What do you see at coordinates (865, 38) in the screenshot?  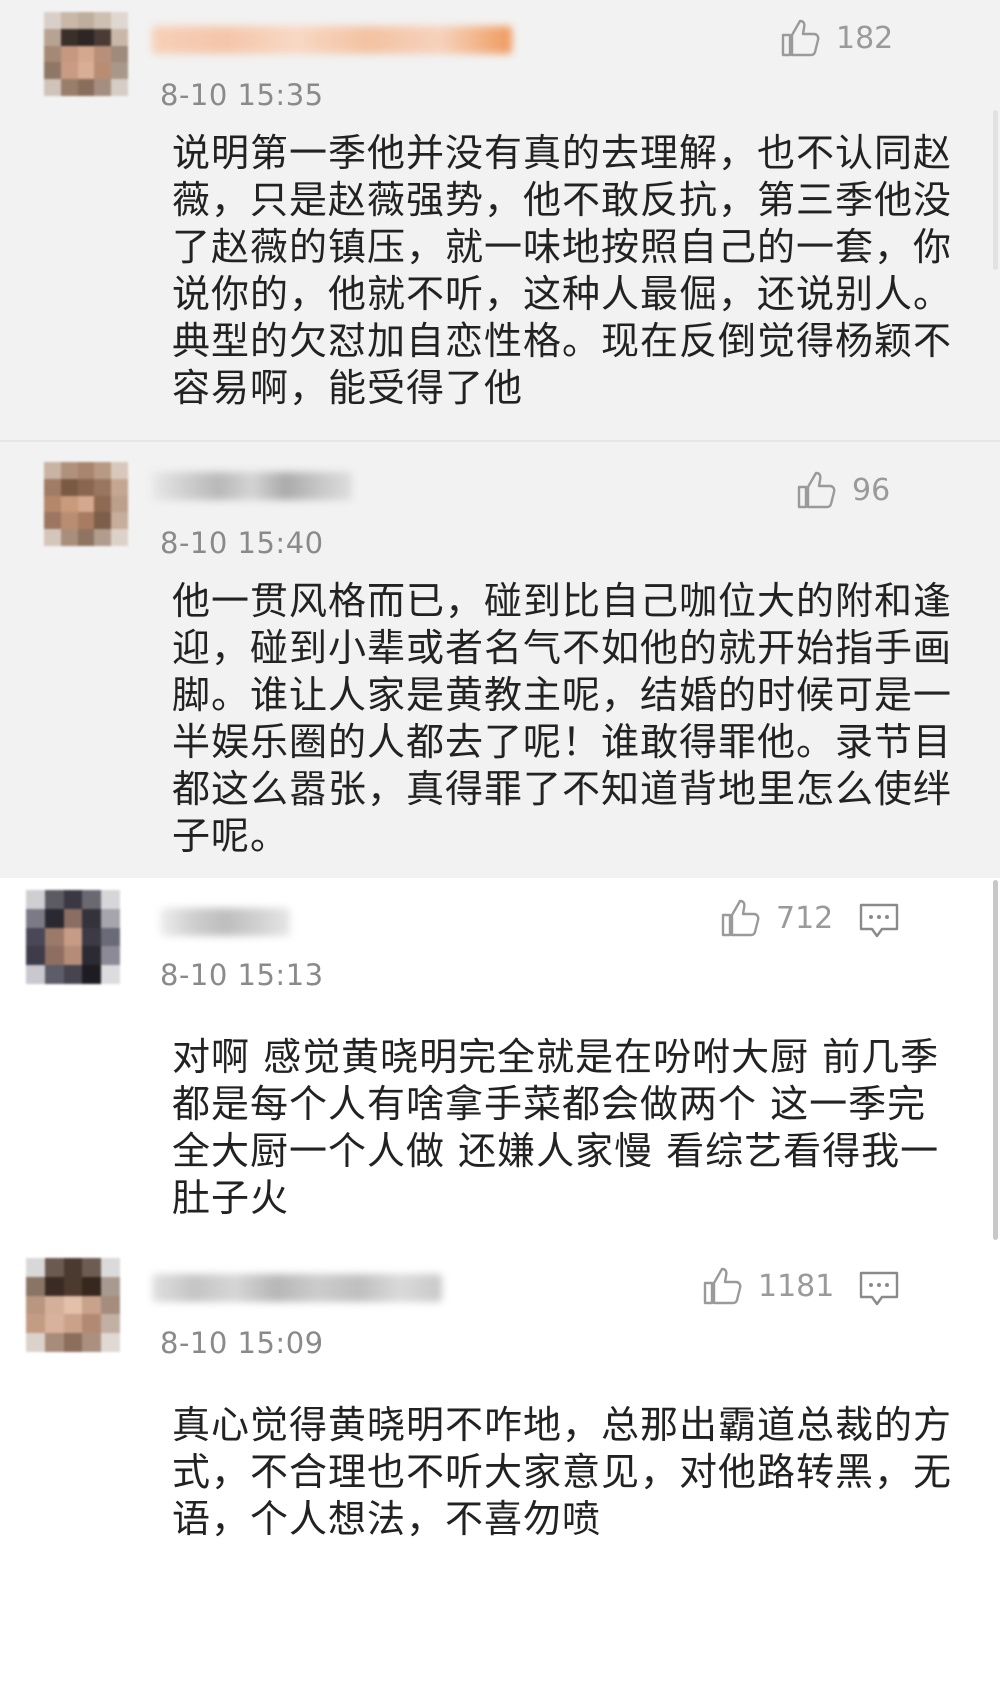 I see `like-count: 182` at bounding box center [865, 38].